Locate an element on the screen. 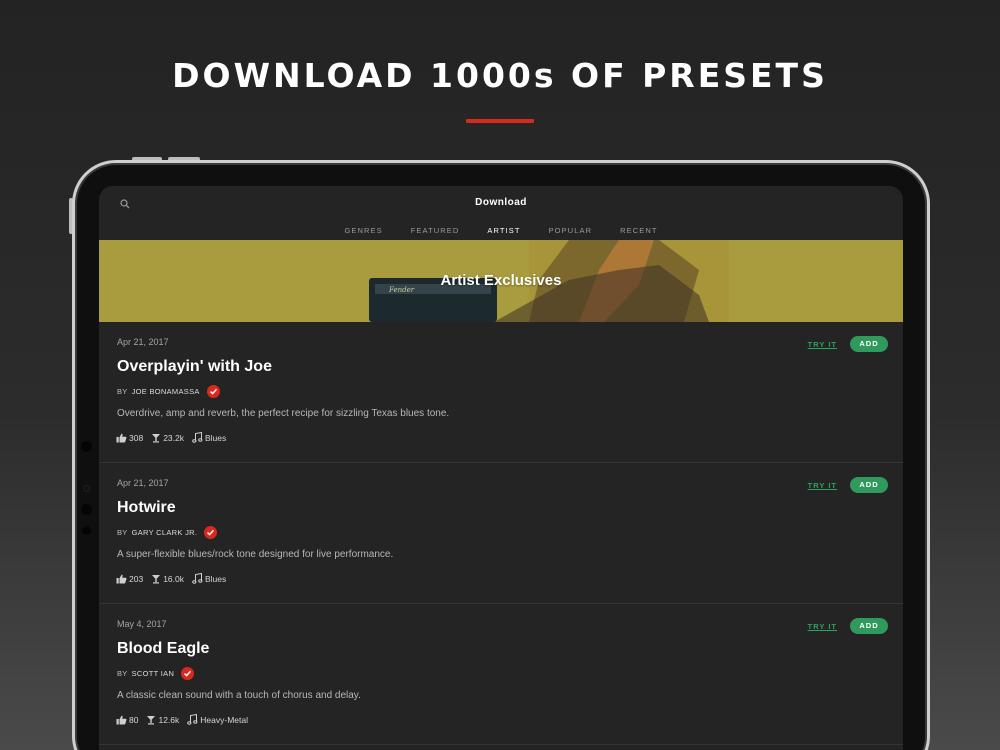 Image resolution: width=1000 pixels, height=750 pixels. genre-stat: Heavy-Metal is located at coordinates (217, 719).